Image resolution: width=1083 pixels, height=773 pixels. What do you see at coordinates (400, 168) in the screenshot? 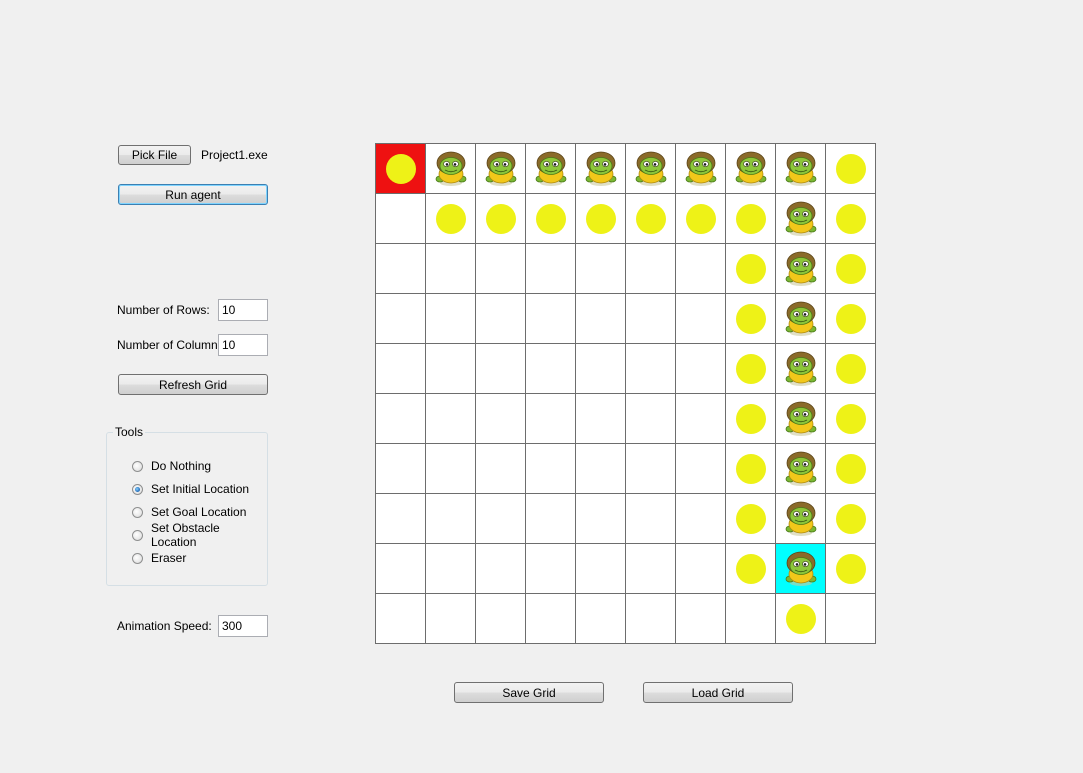
I see `grid-cell-initial` at bounding box center [400, 168].